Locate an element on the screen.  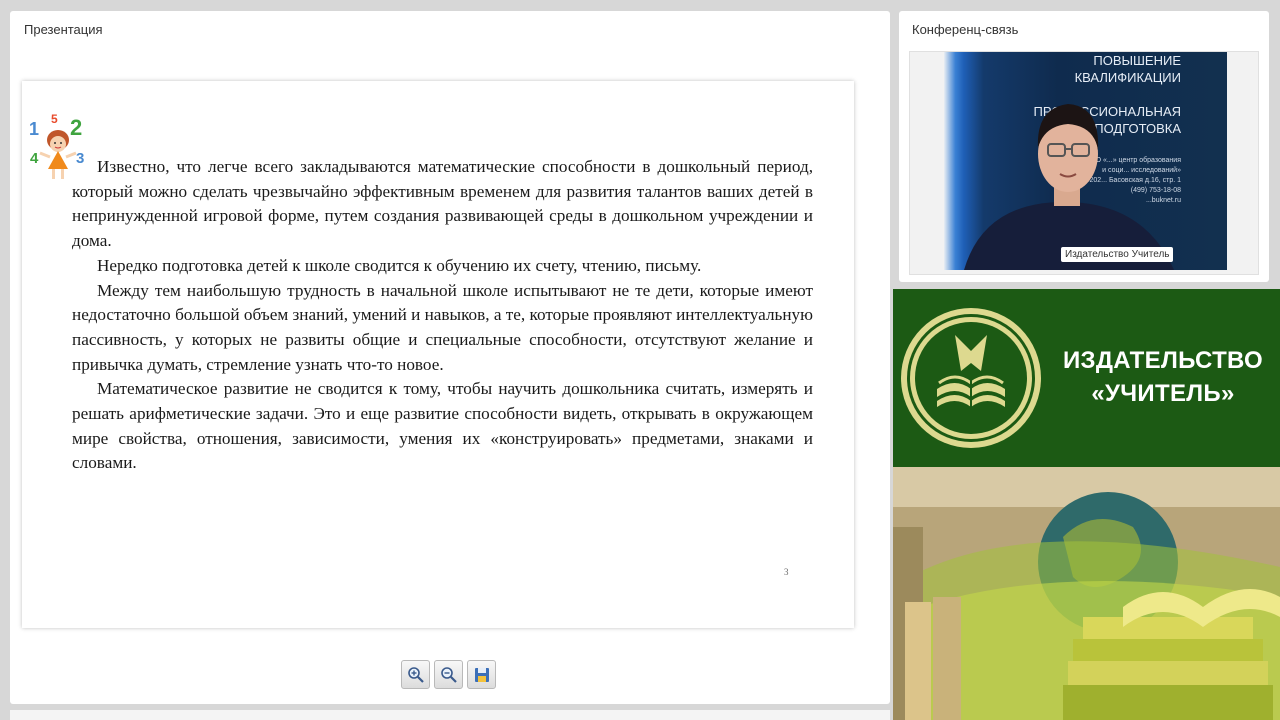
conference-panel-title: Конференц-связь is located at coordinates (965, 29).